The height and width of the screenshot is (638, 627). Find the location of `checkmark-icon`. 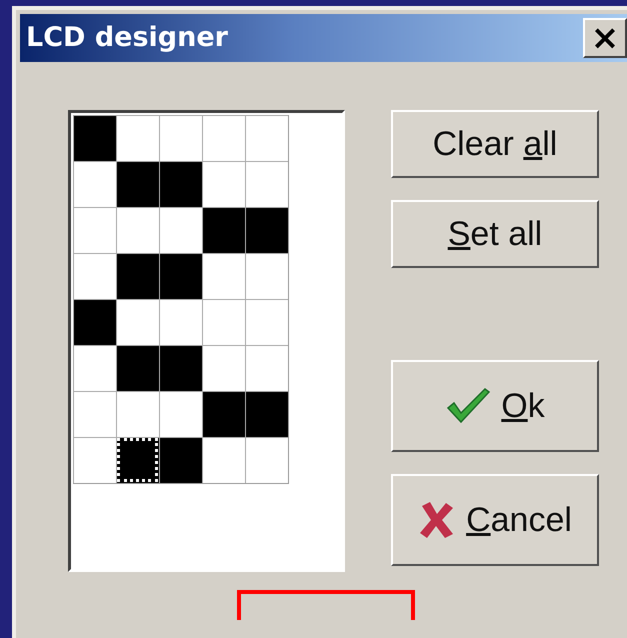

checkmark-icon is located at coordinates (468, 406).